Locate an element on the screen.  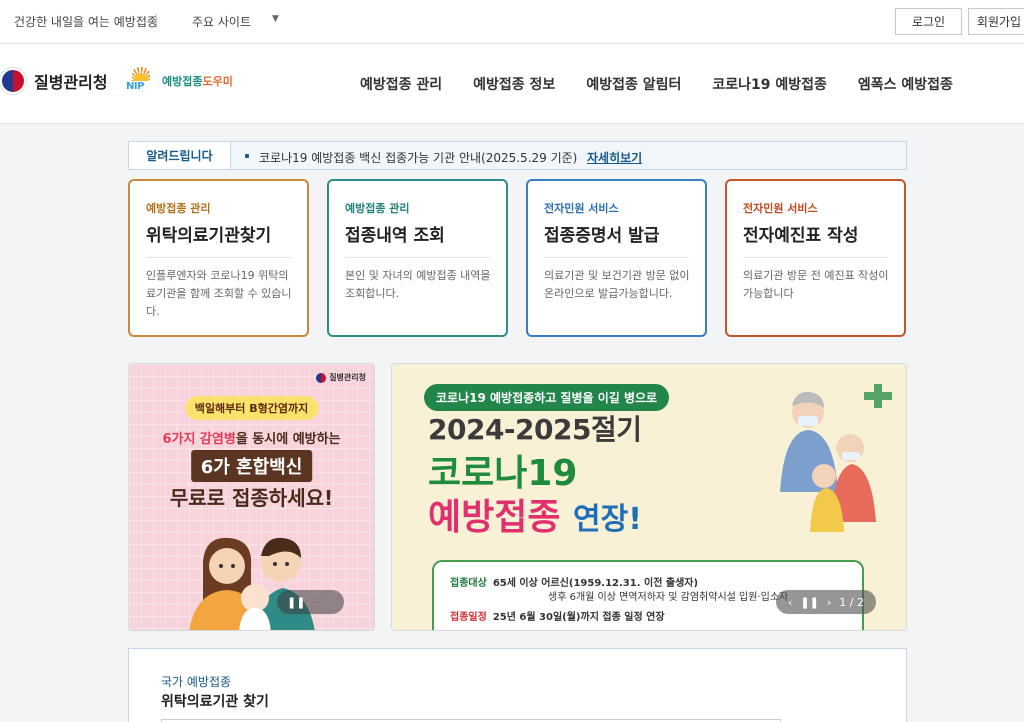
notice-tag: 알려드립니다 is located at coordinates (180, 155).